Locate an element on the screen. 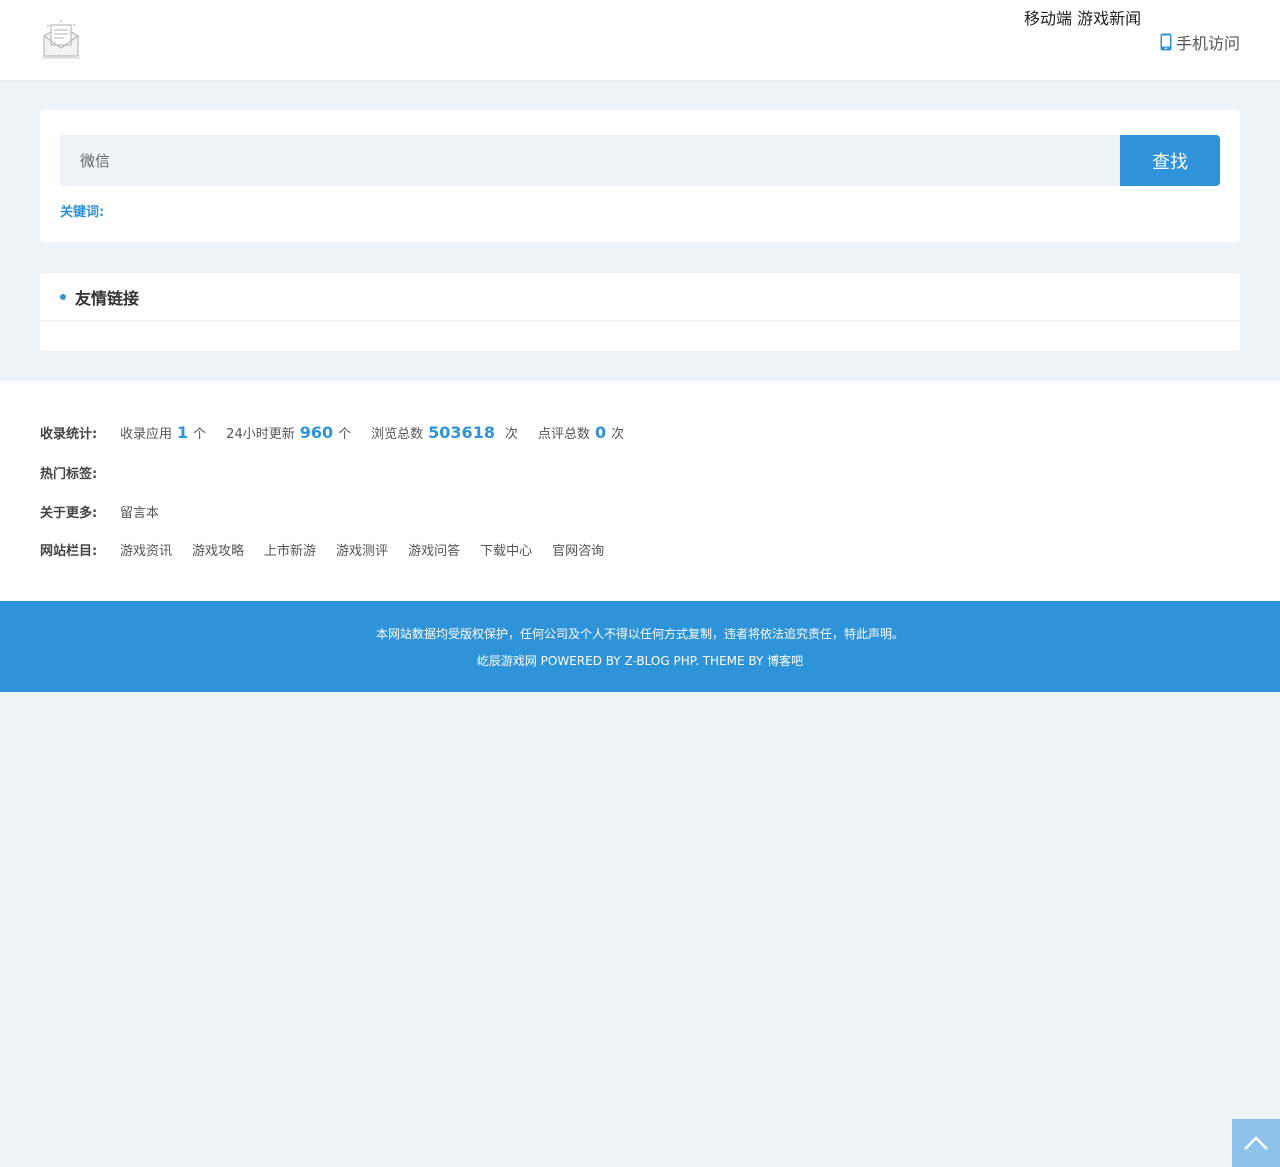 The height and width of the screenshot is (1167, 1280). site-header: 移动端 游戏新闻 手机访问 is located at coordinates (640, 40).